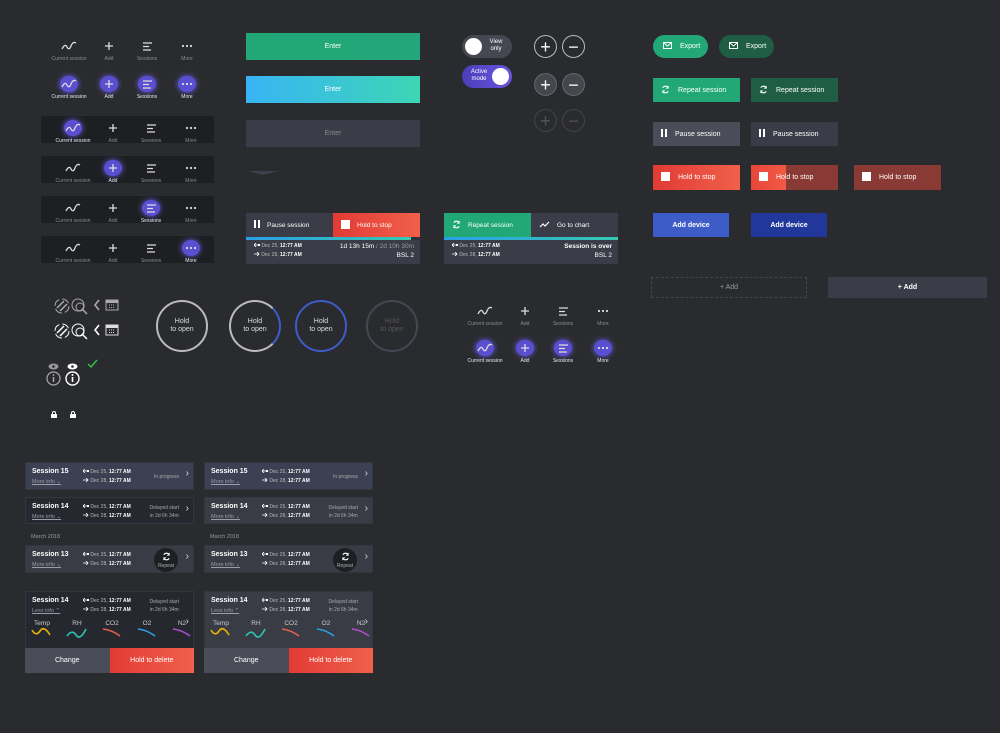  Describe the element at coordinates (574, 225) in the screenshot. I see `go-to-chart-button: Go to chart` at that location.